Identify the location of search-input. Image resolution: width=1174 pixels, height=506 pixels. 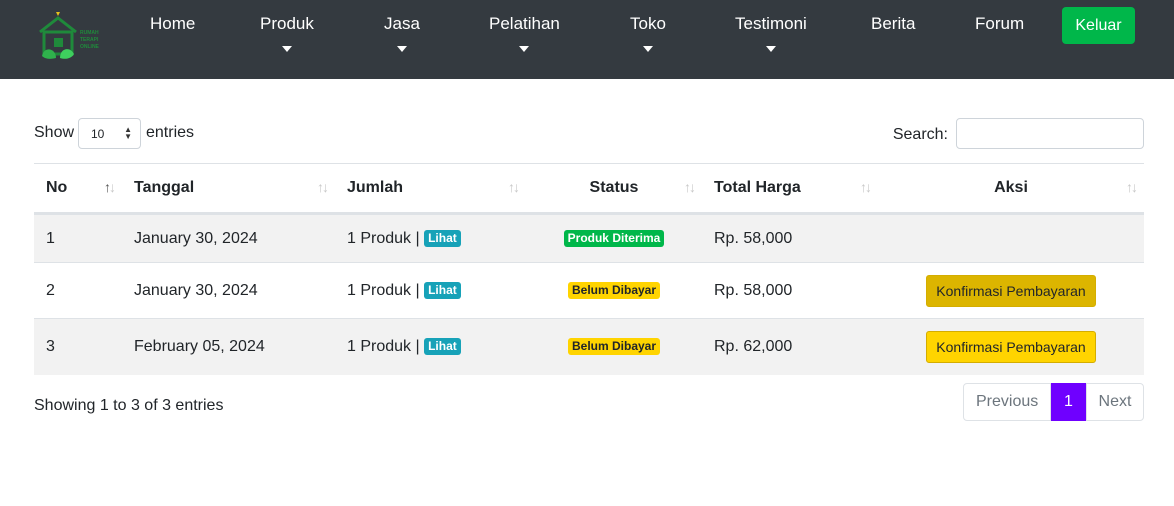
(1050, 133).